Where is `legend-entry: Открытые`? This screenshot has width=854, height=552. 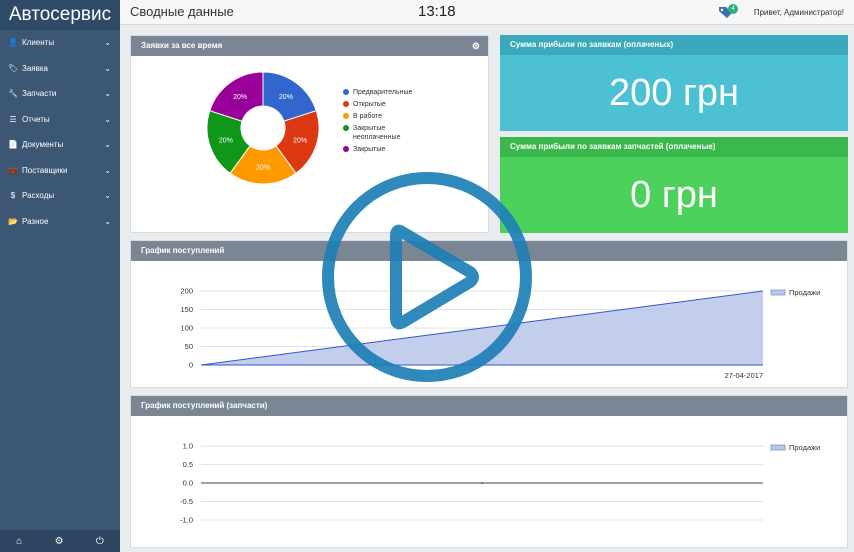
legend-entry: Открытые is located at coordinates (383, 104).